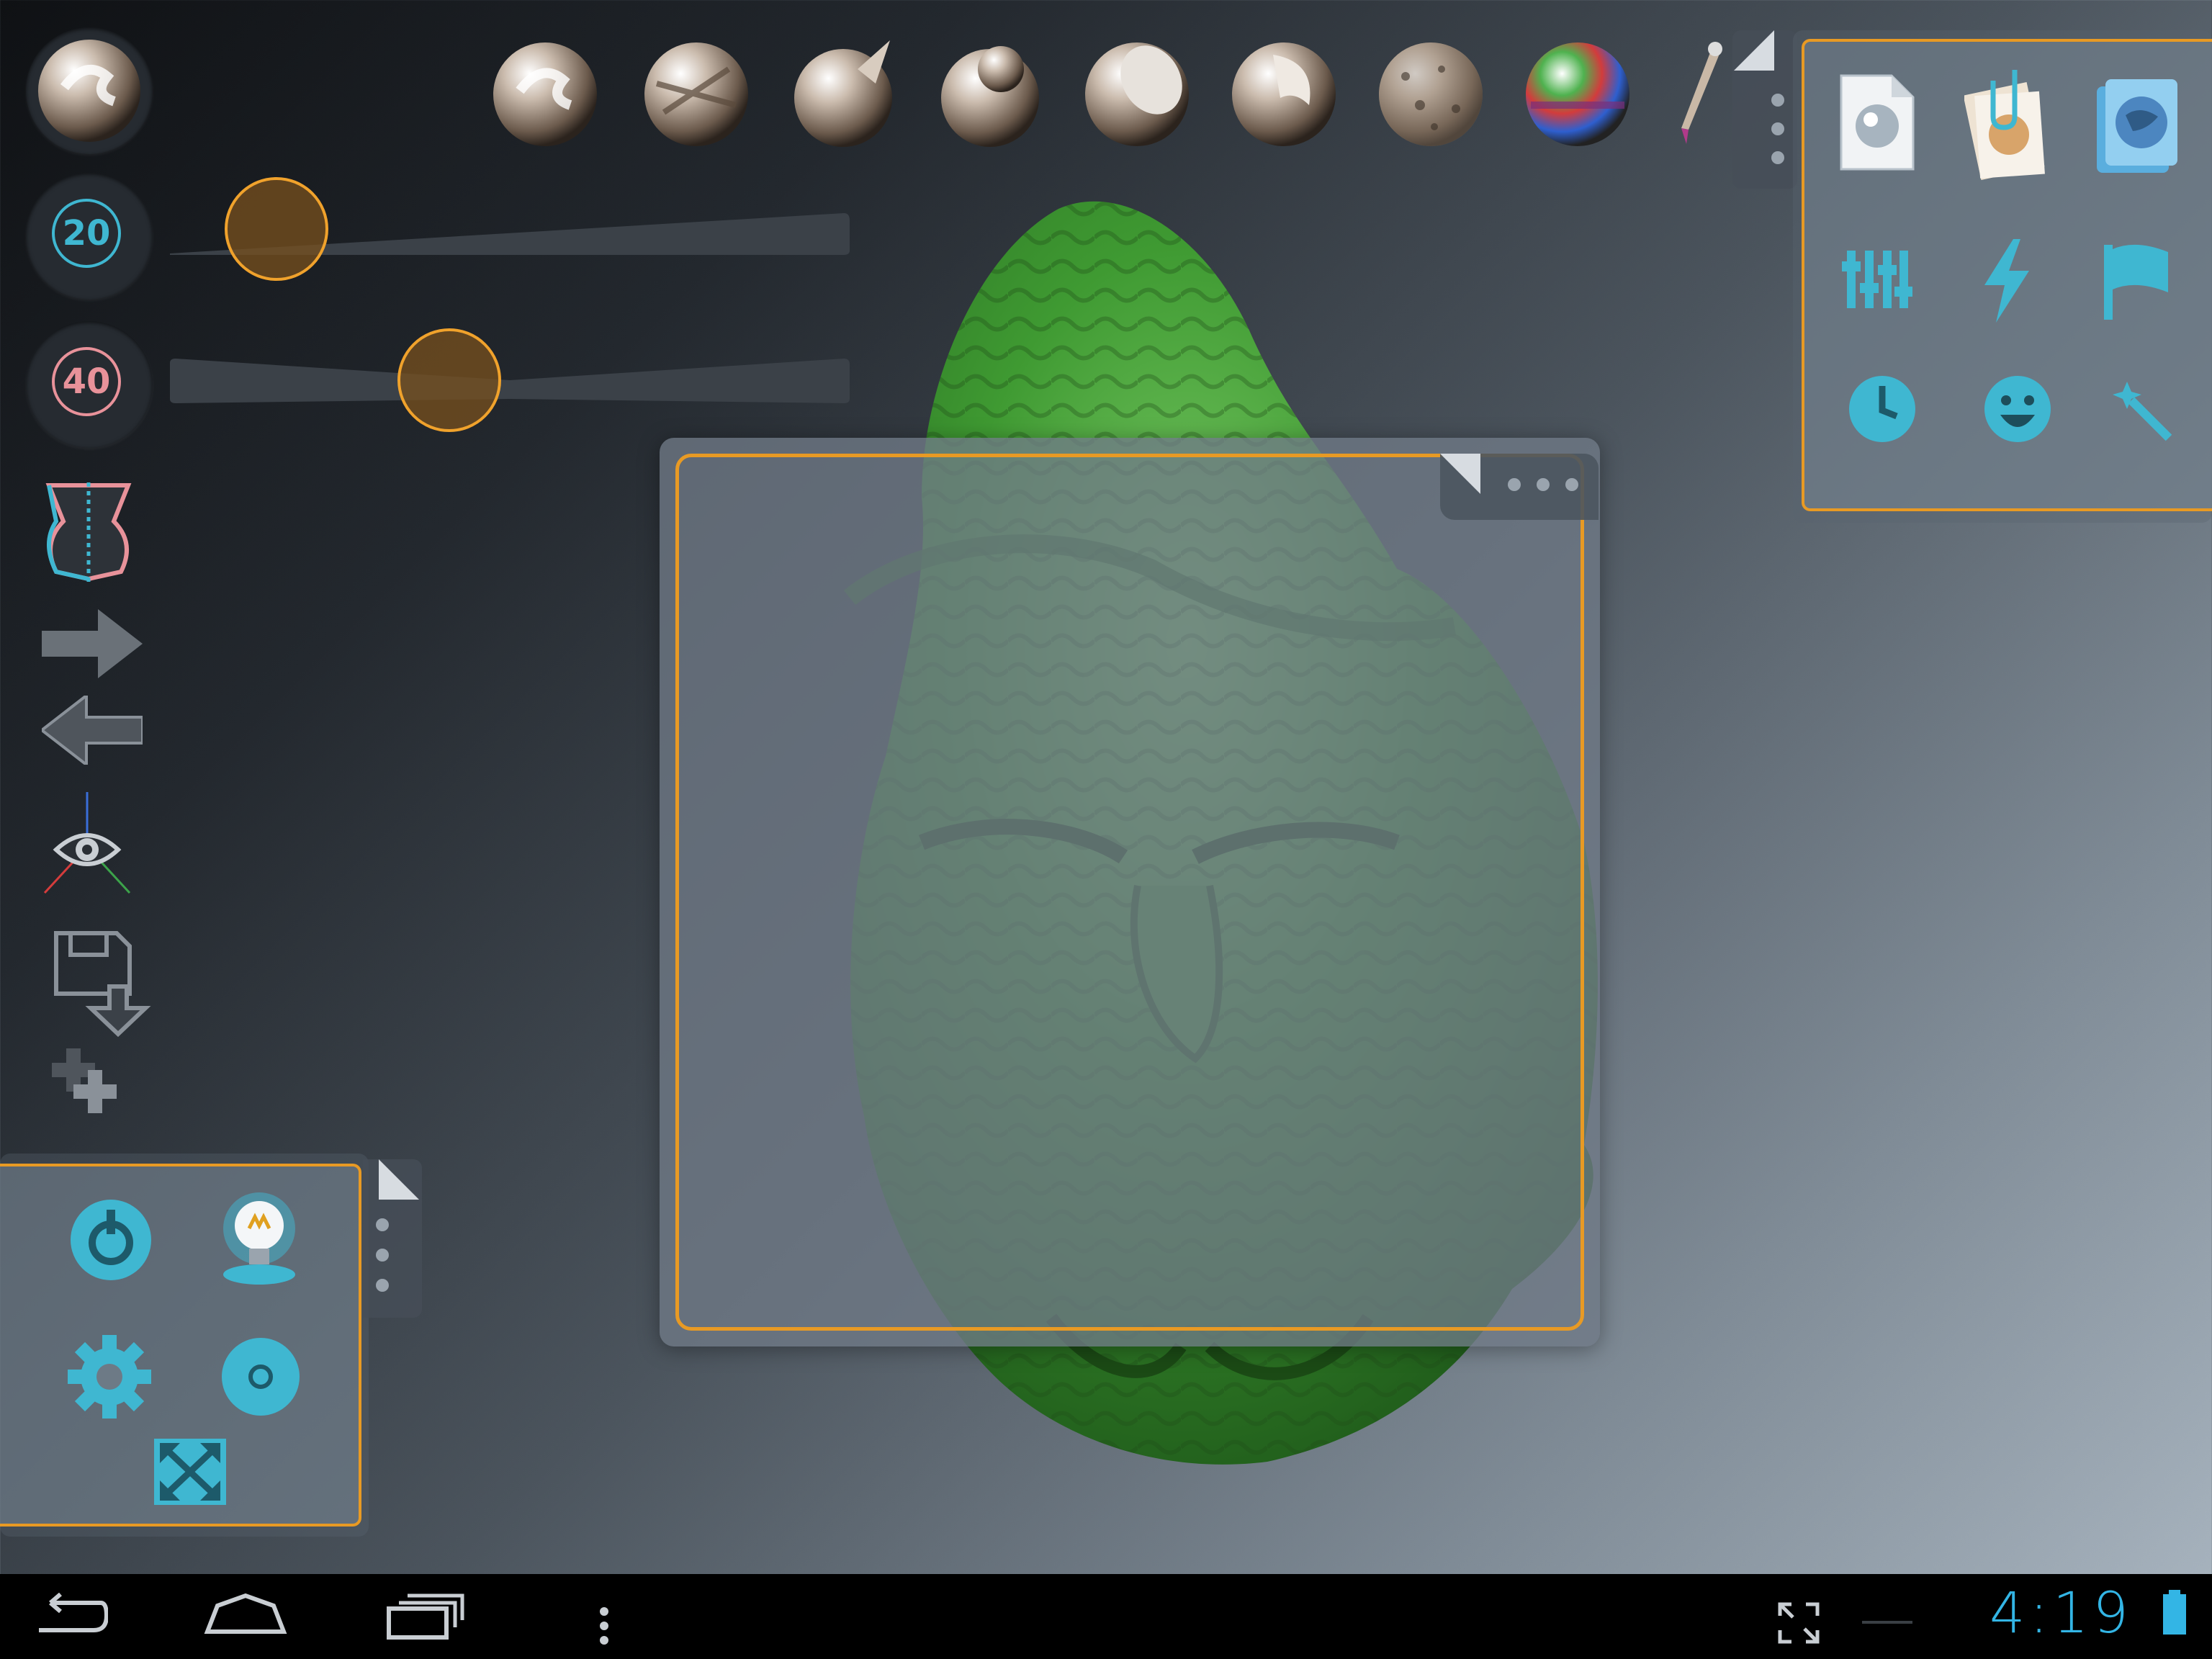  What do you see at coordinates (1798, 1623) in the screenshot?
I see `screen-compat-icon` at bounding box center [1798, 1623].